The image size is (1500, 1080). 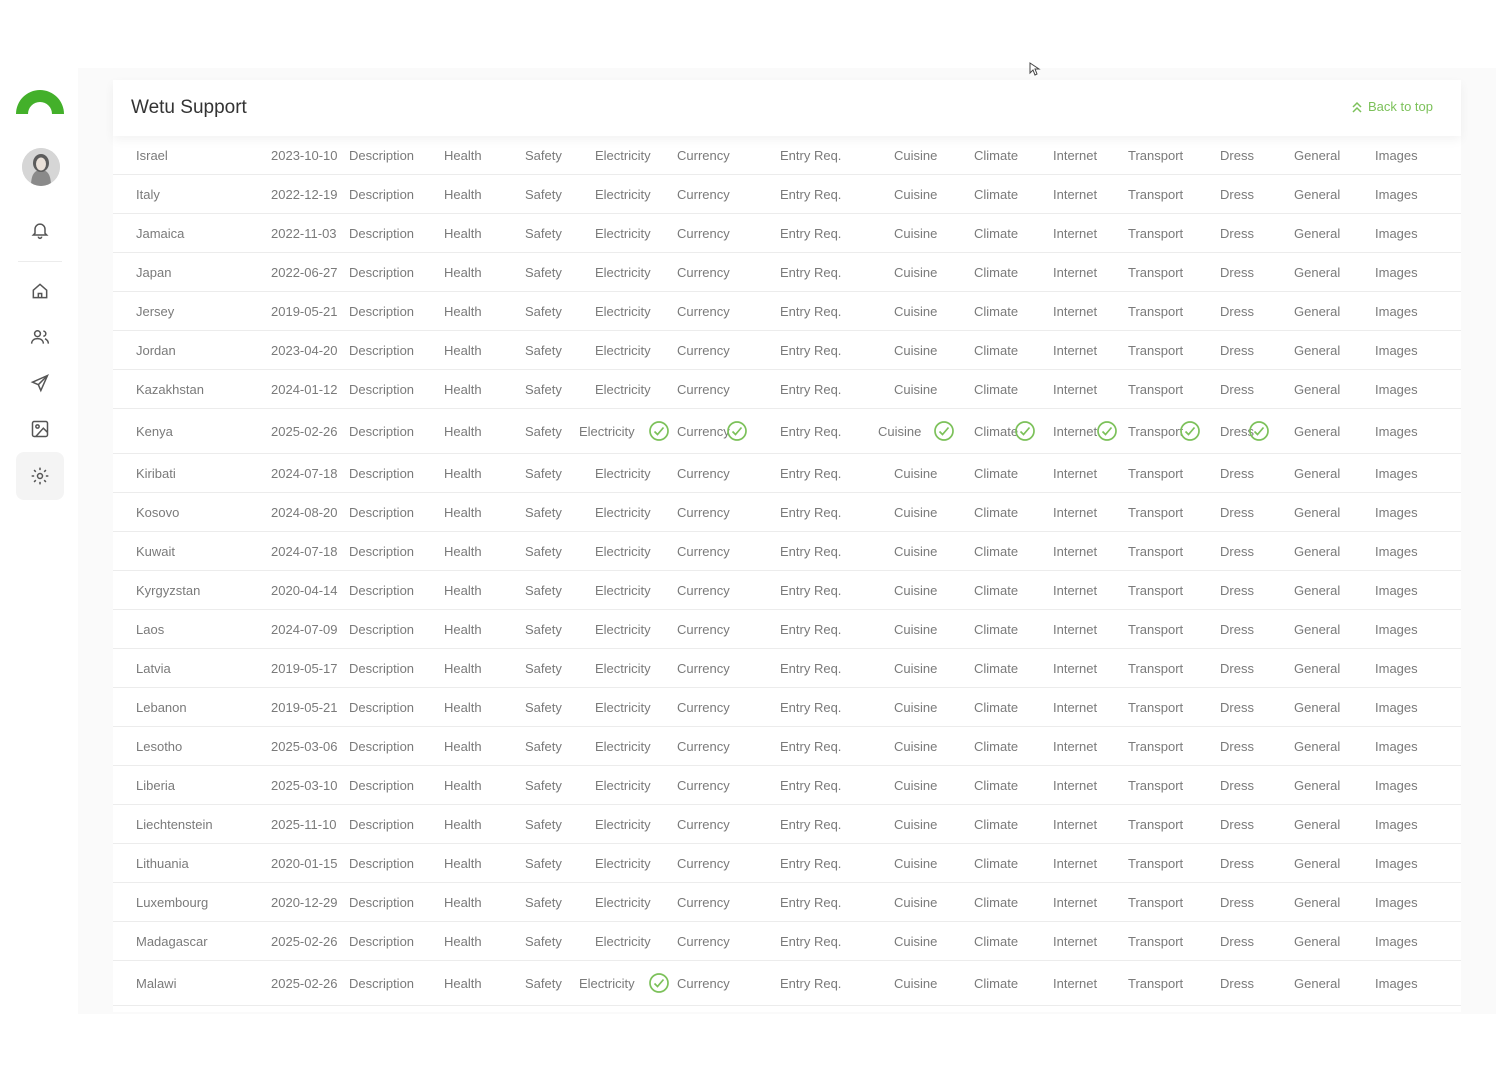 I want to click on country-name: Kenya, so click(x=154, y=431).